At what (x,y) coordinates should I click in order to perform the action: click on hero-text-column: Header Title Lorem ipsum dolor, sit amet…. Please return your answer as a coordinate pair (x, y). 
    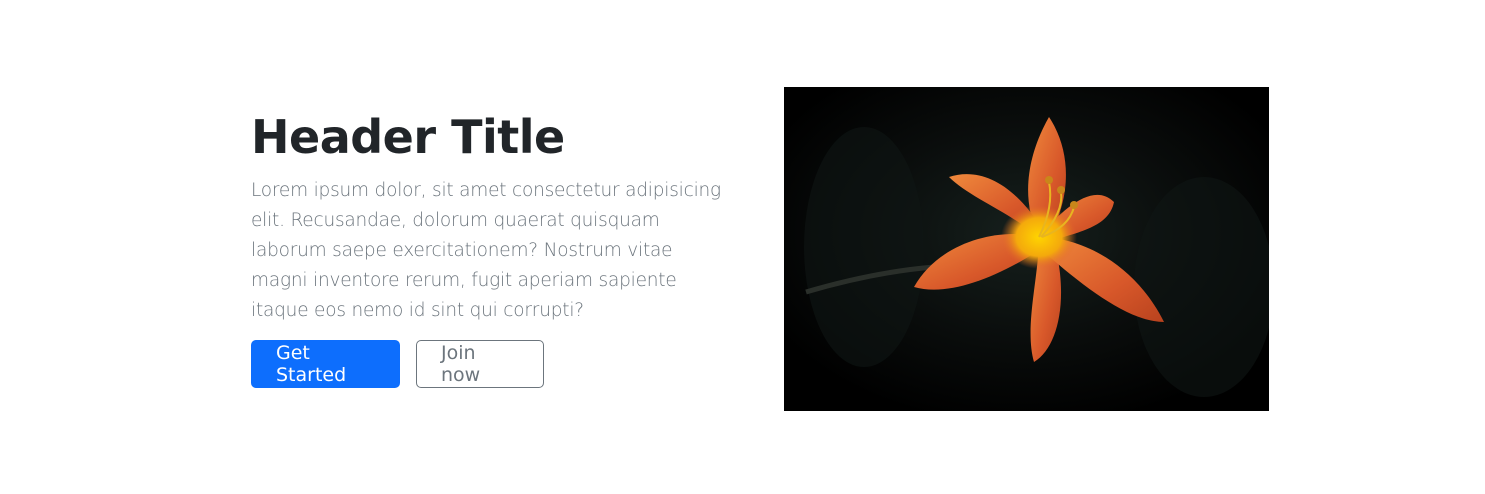
    Looking at the image, I should click on (491, 217).